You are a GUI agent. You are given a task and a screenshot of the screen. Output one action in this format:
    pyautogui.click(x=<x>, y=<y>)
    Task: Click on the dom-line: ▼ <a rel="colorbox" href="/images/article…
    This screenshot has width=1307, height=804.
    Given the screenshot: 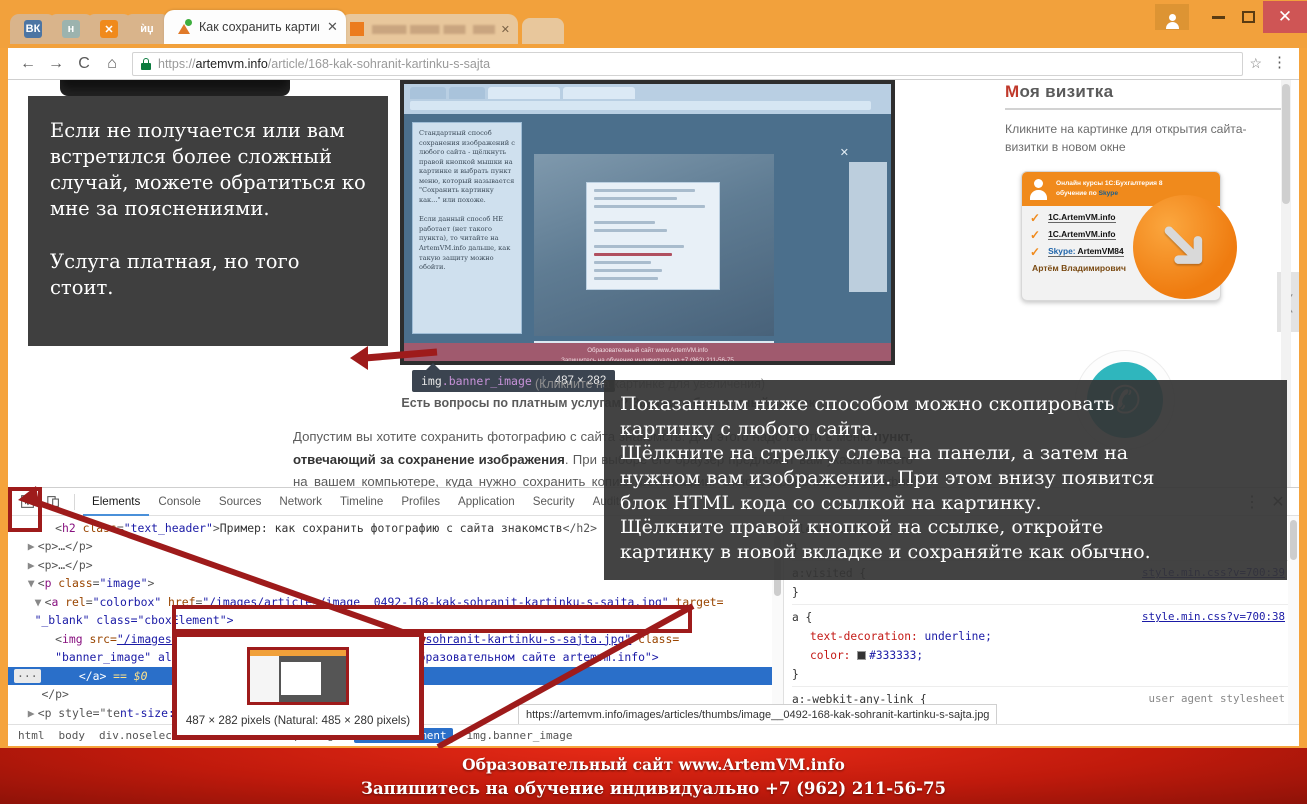 What is the action you would take?
    pyautogui.click(x=398, y=602)
    